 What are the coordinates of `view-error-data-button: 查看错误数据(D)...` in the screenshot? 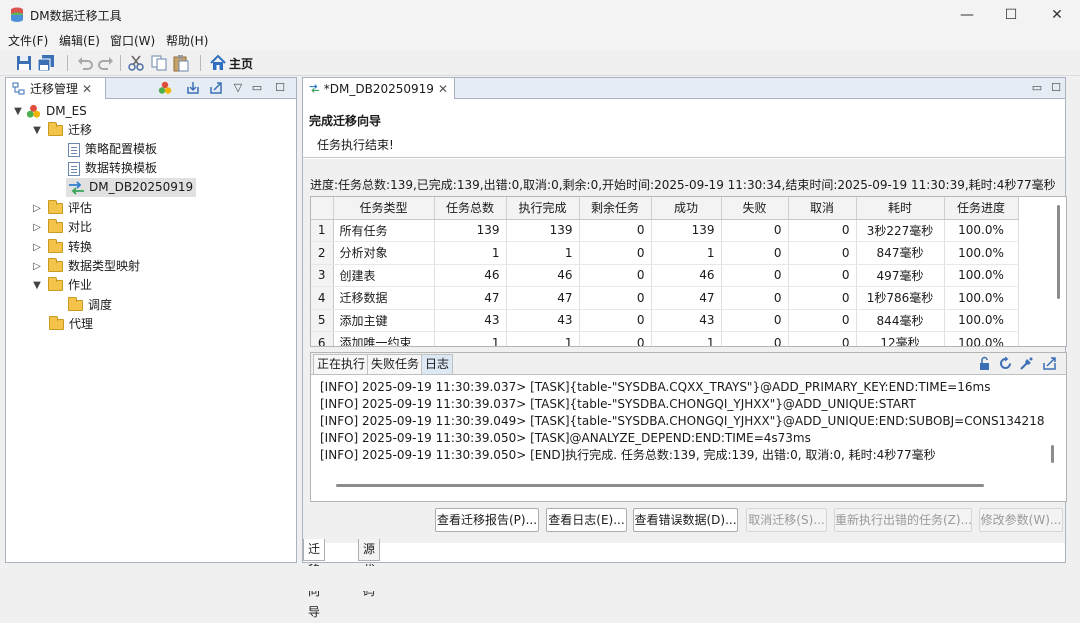 It's located at (685, 520).